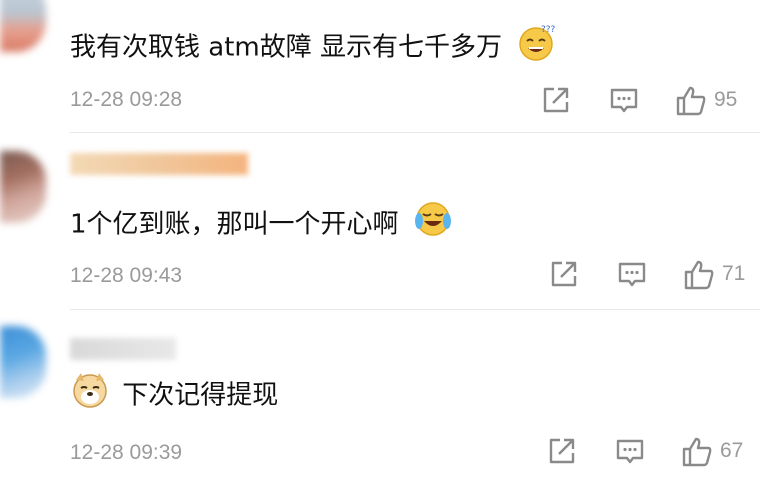  Describe the element at coordinates (650, 101) in the screenshot. I see `comment-actions: 95` at that location.